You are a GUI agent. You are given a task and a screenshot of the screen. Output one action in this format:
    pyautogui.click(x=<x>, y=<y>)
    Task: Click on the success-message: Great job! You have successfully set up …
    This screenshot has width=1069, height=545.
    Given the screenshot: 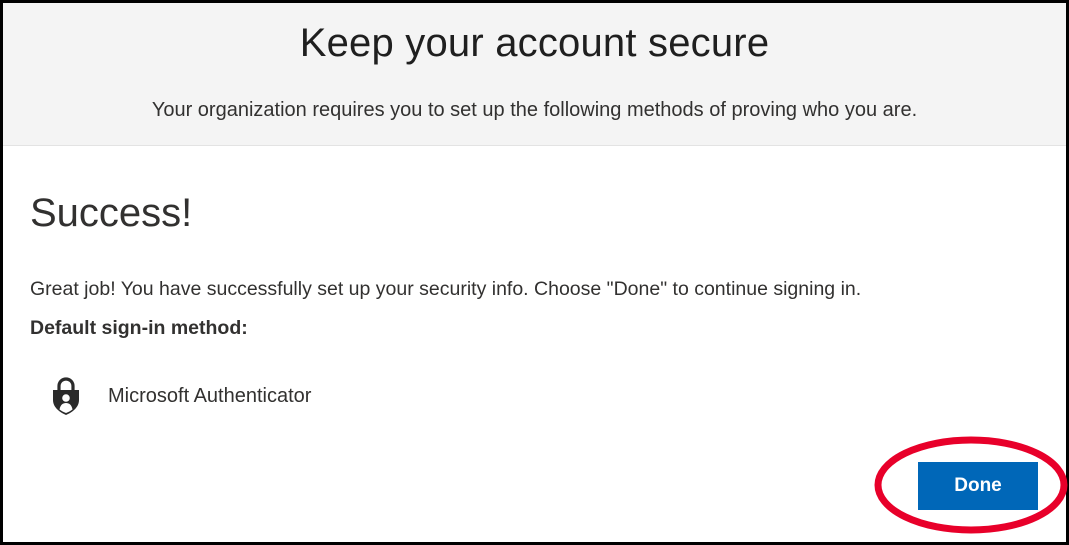 What is the action you would take?
    pyautogui.click(x=446, y=289)
    